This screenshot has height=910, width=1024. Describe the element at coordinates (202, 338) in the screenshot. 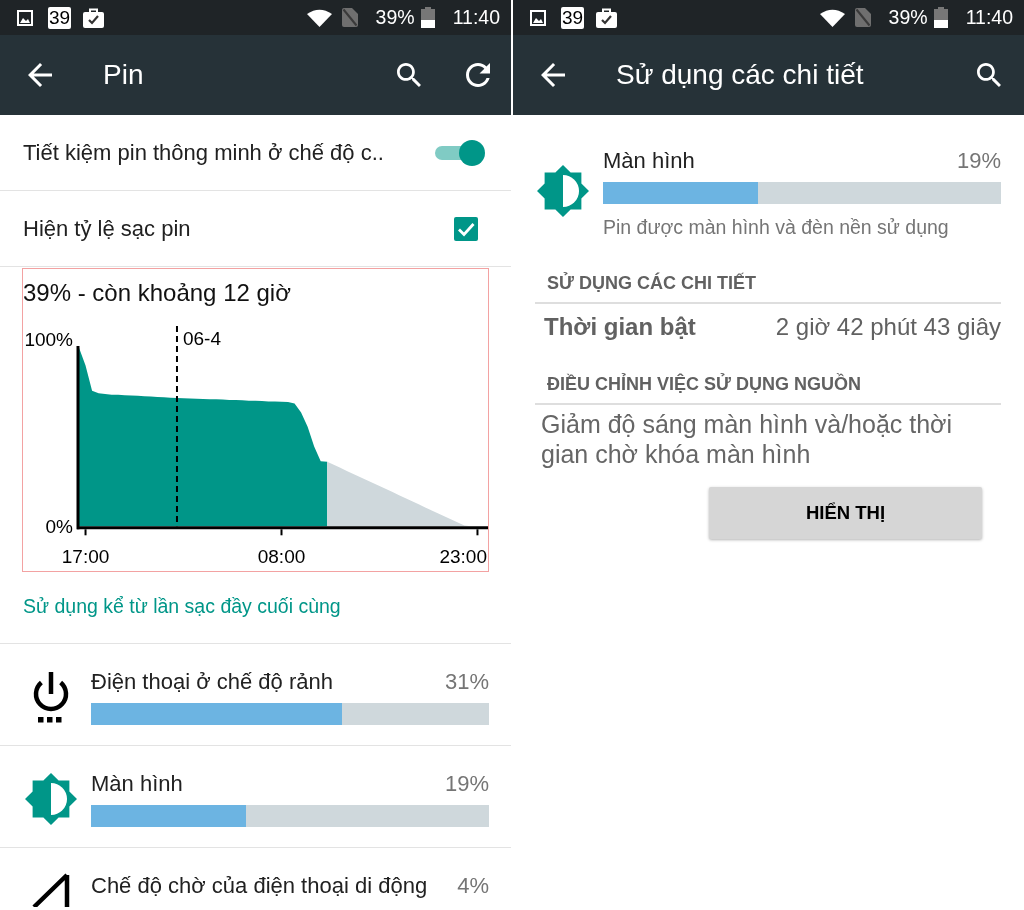

I see `date-label: 06-4` at that location.